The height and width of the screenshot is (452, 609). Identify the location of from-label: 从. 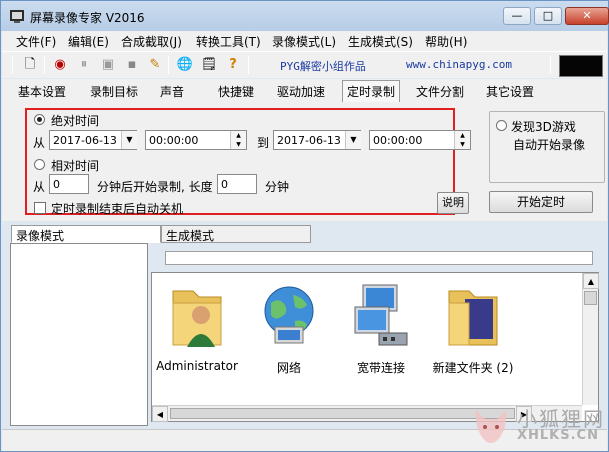
(39, 143).